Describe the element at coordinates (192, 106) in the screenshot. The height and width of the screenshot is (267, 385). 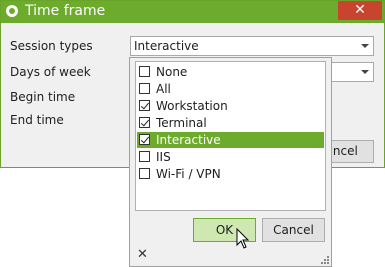
I see `option-label: Workstation` at that location.